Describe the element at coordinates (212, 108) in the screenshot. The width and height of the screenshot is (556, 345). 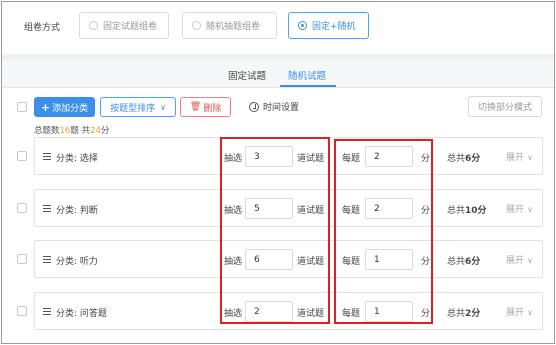
I see `delete-label: 删除` at that location.